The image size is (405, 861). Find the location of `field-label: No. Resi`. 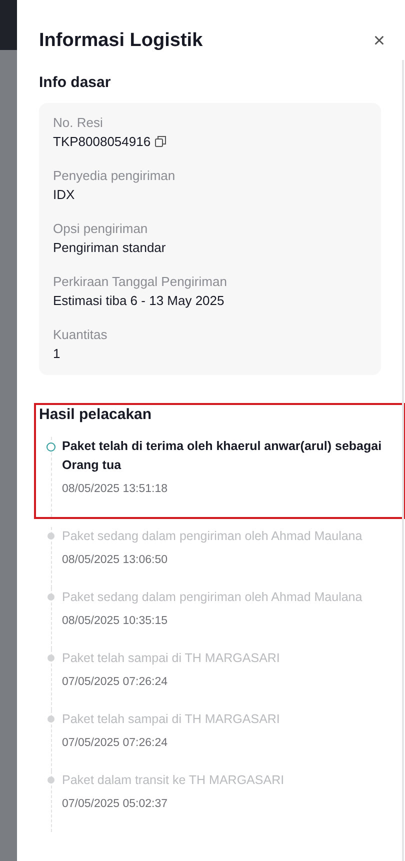

field-label: No. Resi is located at coordinates (78, 122).